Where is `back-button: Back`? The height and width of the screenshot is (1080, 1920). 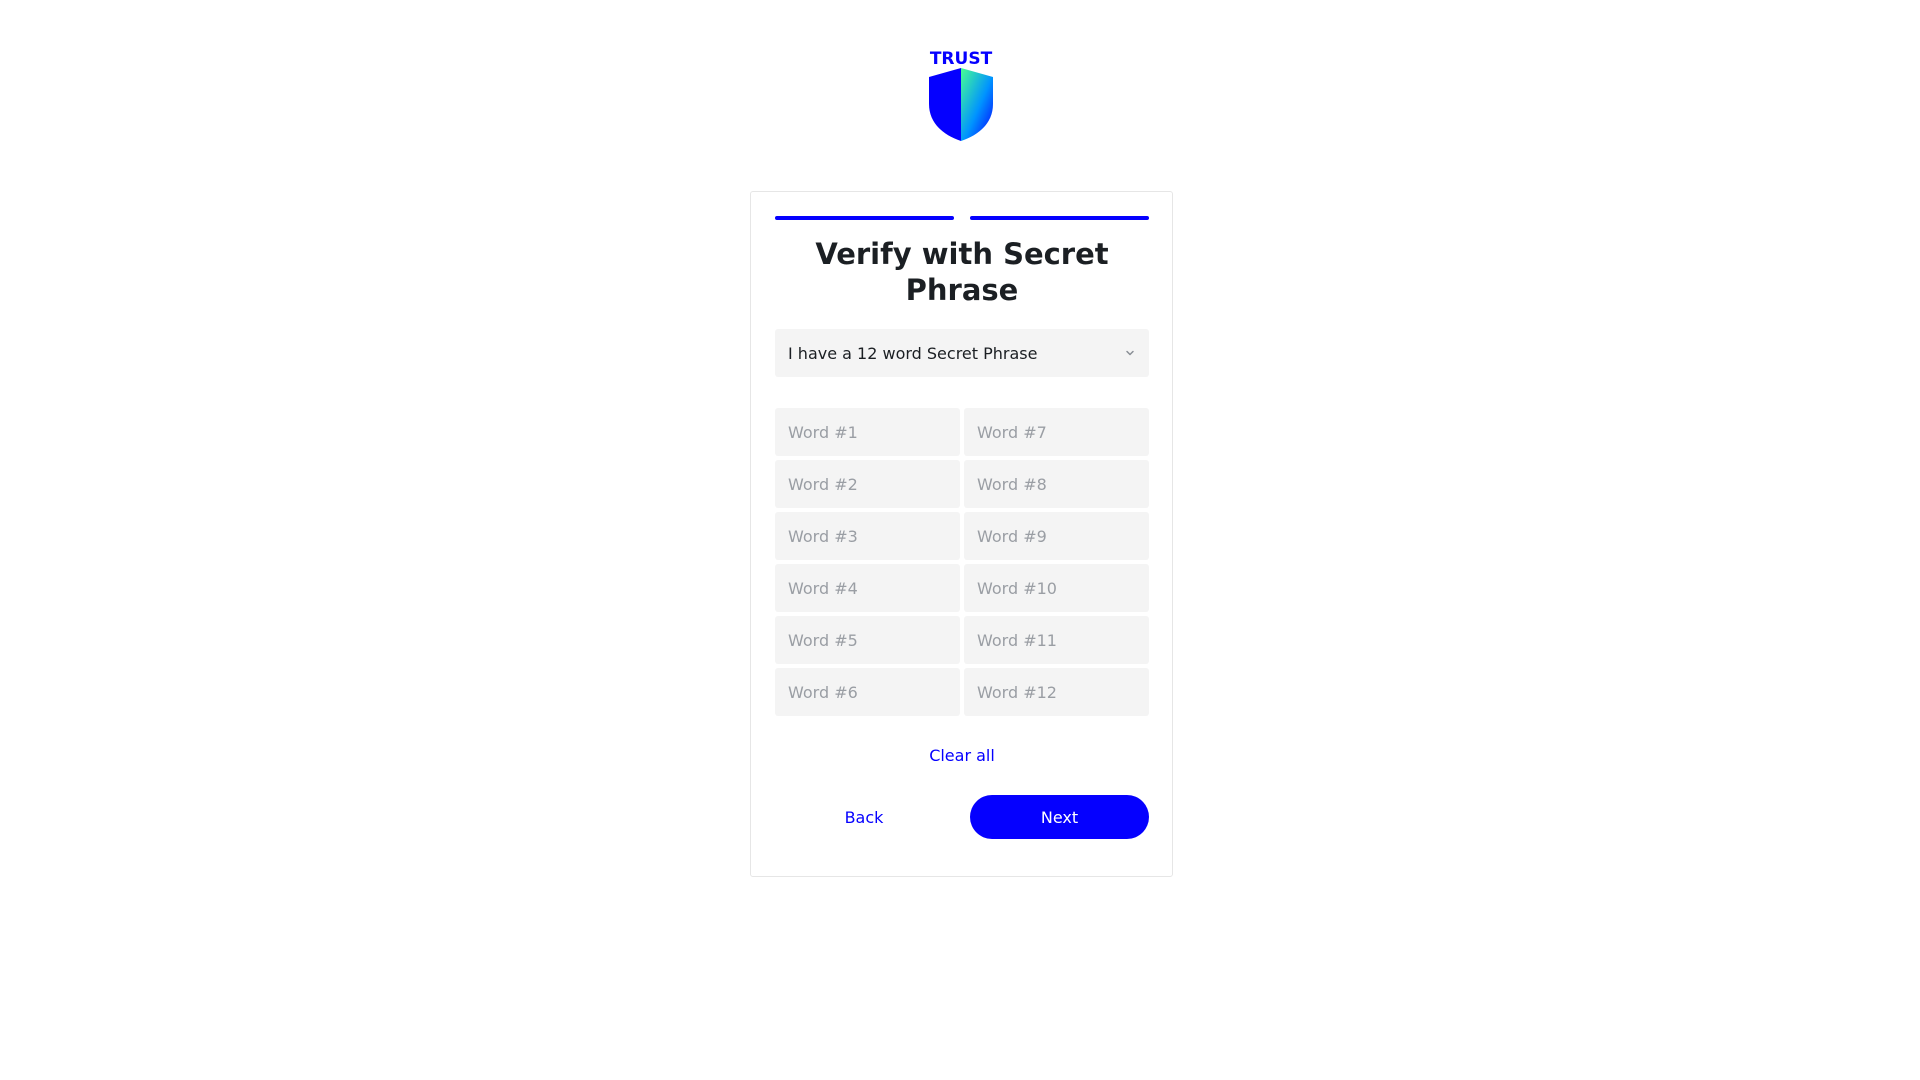 back-button: Back is located at coordinates (864, 817).